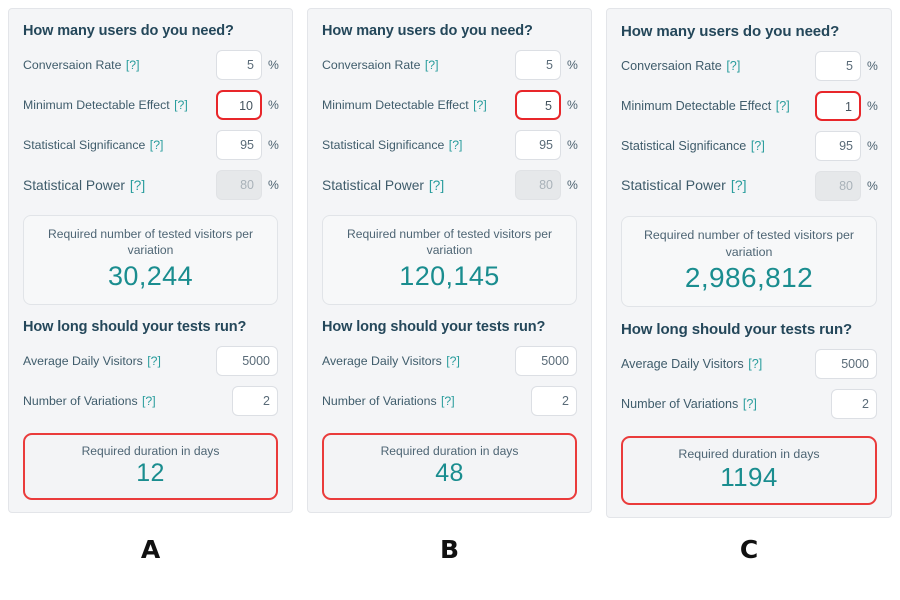  What do you see at coordinates (150, 472) in the screenshot?
I see `required-duration-value: 12` at bounding box center [150, 472].